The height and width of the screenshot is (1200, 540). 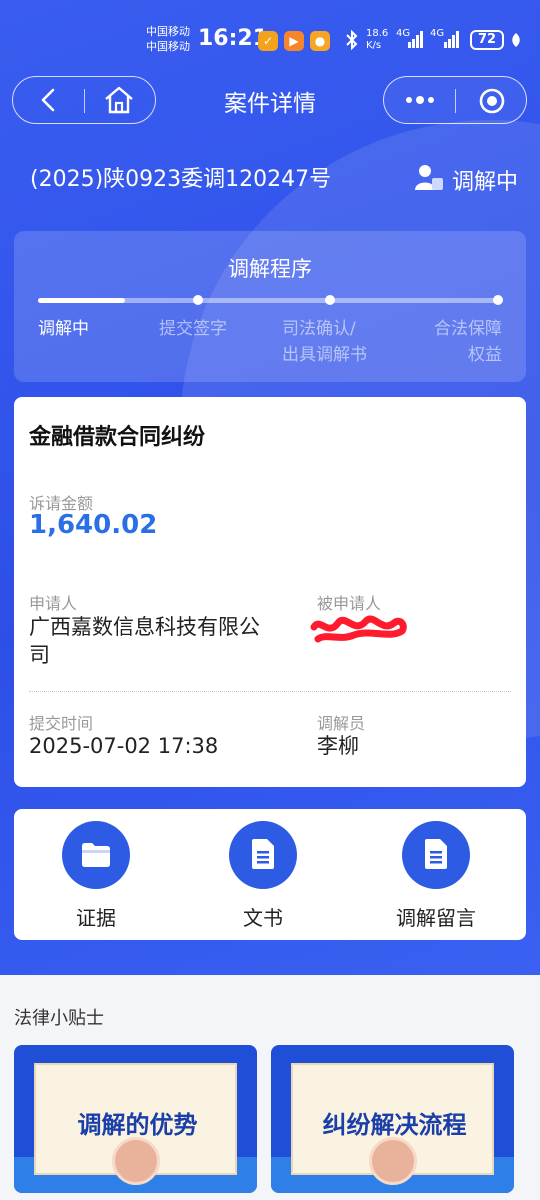 I want to click on submit-time-label: 提交时间, so click(x=61, y=723).